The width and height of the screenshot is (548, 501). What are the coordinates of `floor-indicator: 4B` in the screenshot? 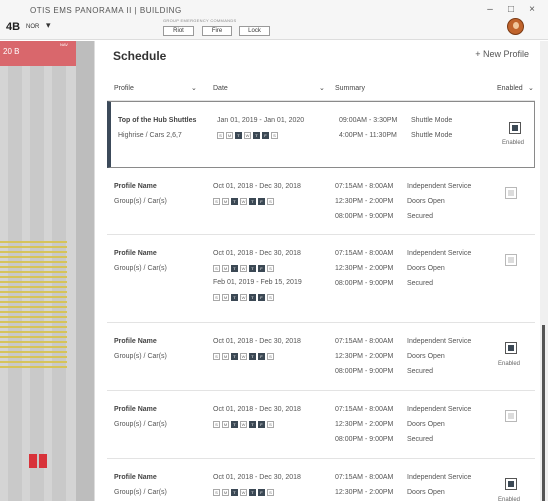 It's located at (13, 27).